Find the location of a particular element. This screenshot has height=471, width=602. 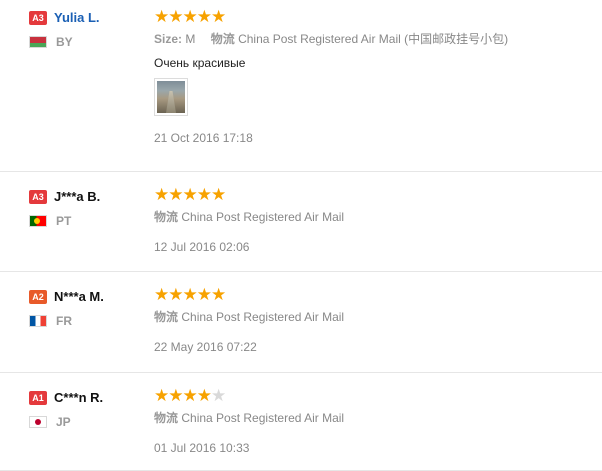

buyer-name: N***a M. is located at coordinates (79, 297).